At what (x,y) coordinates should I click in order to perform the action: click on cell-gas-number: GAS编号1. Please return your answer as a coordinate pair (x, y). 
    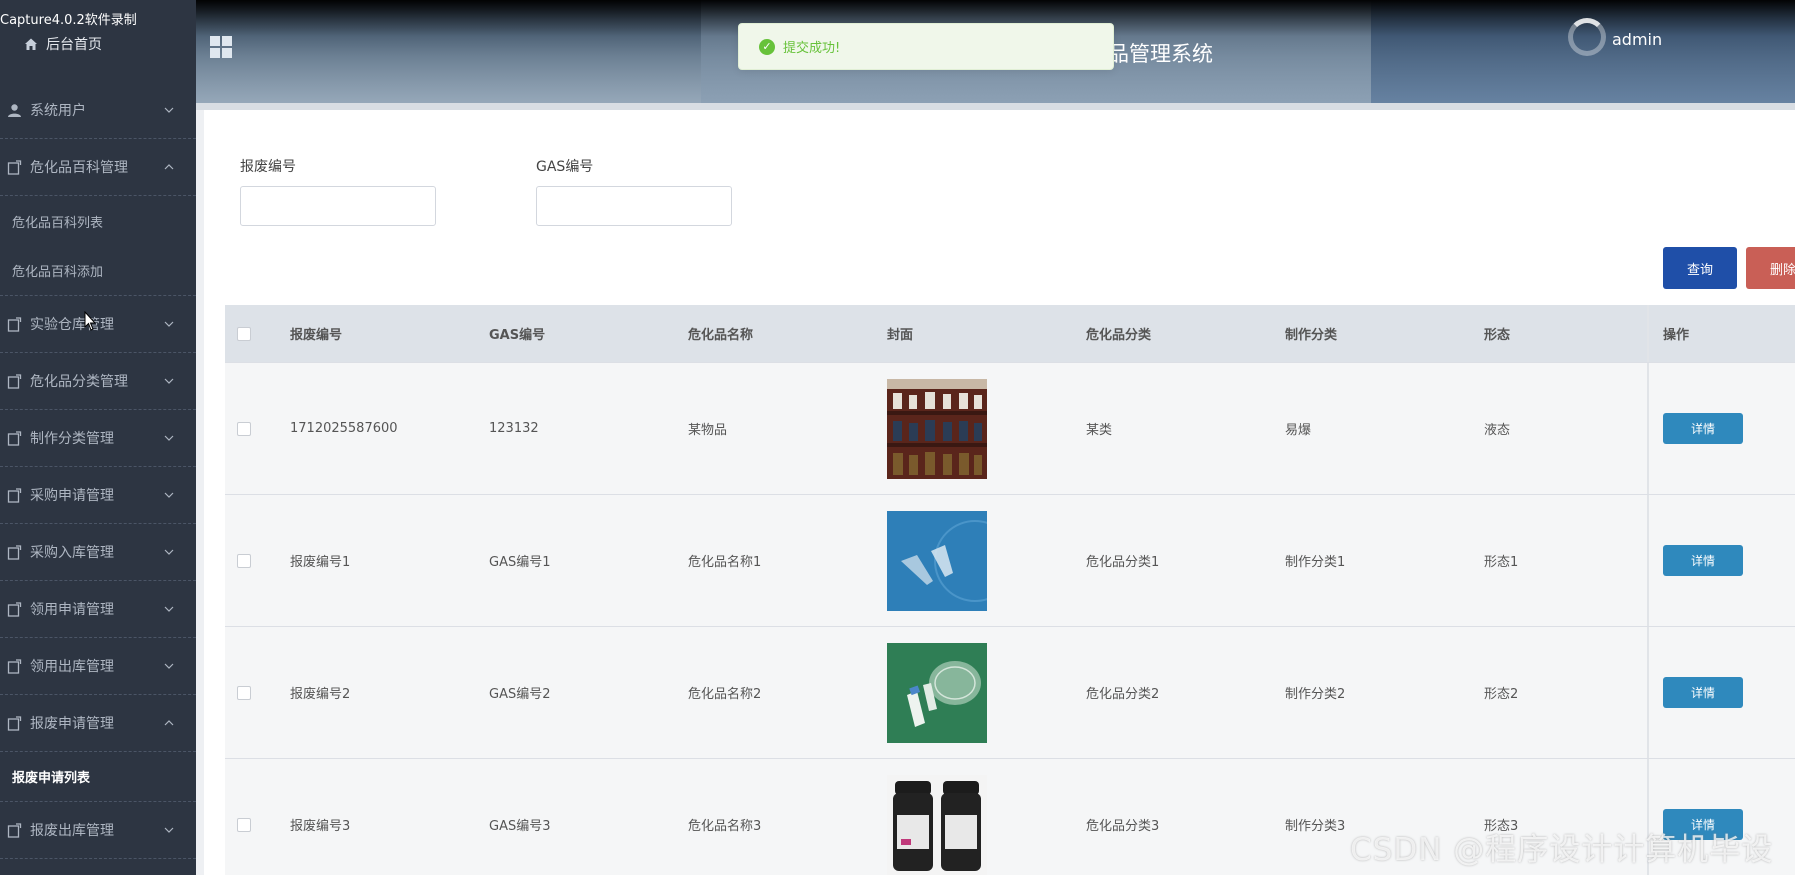
    Looking at the image, I should click on (520, 562).